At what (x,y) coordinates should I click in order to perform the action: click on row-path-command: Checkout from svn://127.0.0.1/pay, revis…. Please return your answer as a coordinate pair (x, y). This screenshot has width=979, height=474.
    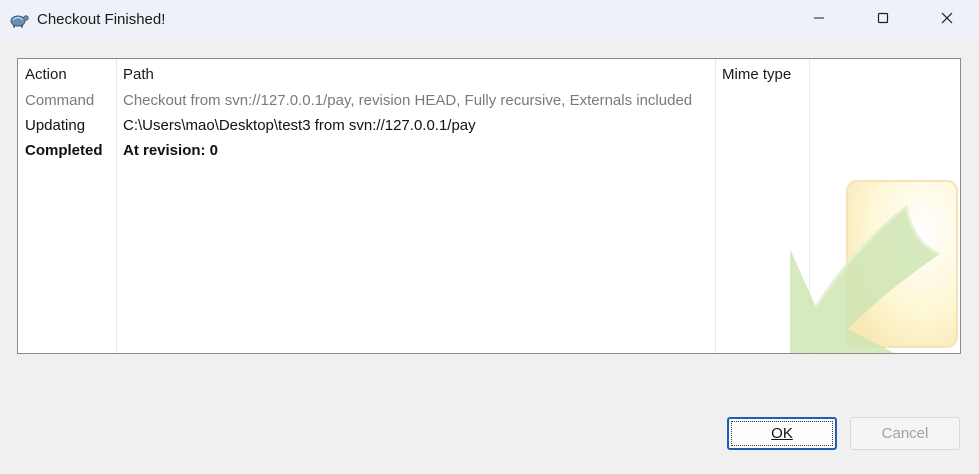
    Looking at the image, I should click on (408, 100).